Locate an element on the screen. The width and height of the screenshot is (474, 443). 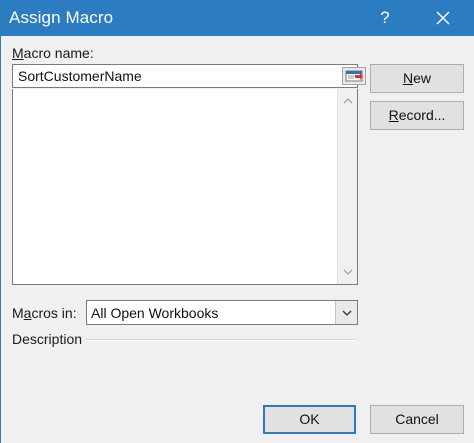
new-button-mnemonic: N is located at coordinates (408, 78).